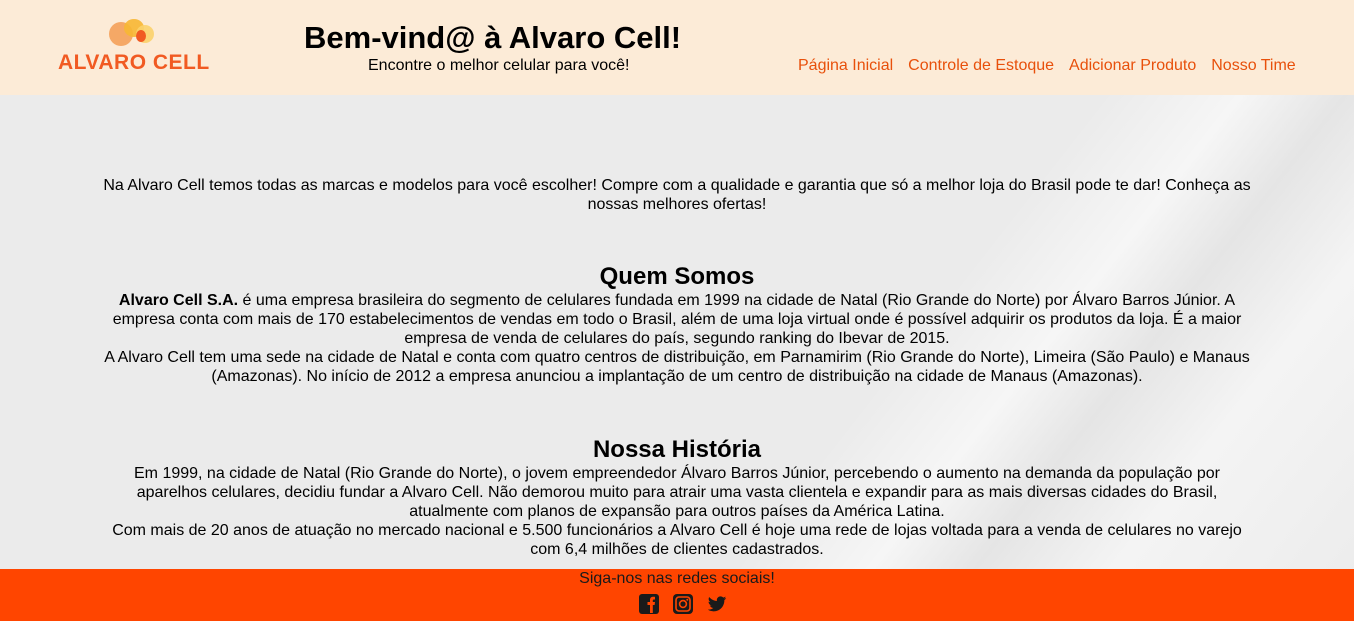 The width and height of the screenshot is (1354, 621). Describe the element at coordinates (677, 449) in the screenshot. I see `nossa-historia-title: Nossa História` at that location.